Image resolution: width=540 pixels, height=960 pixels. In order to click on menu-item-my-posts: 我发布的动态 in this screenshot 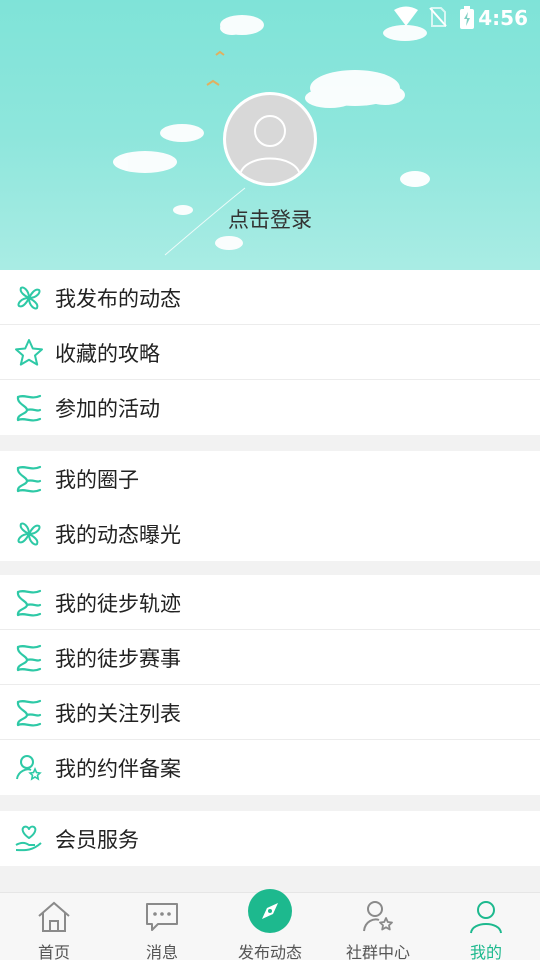, I will do `click(270, 297)`.